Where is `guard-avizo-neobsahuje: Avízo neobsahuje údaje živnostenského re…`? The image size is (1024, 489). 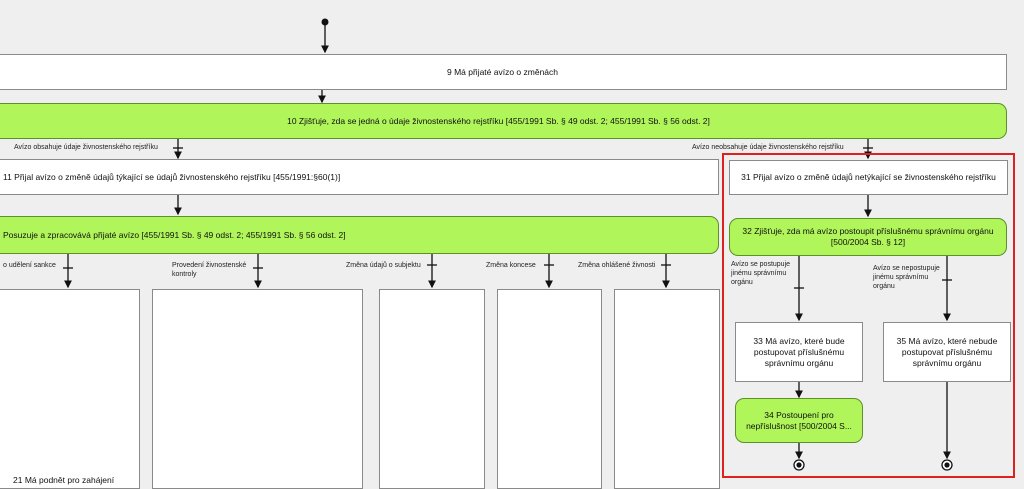
guard-avizo-neobsahuje: Avízo neobsahuje údaje živnostenského re… is located at coordinates (768, 147).